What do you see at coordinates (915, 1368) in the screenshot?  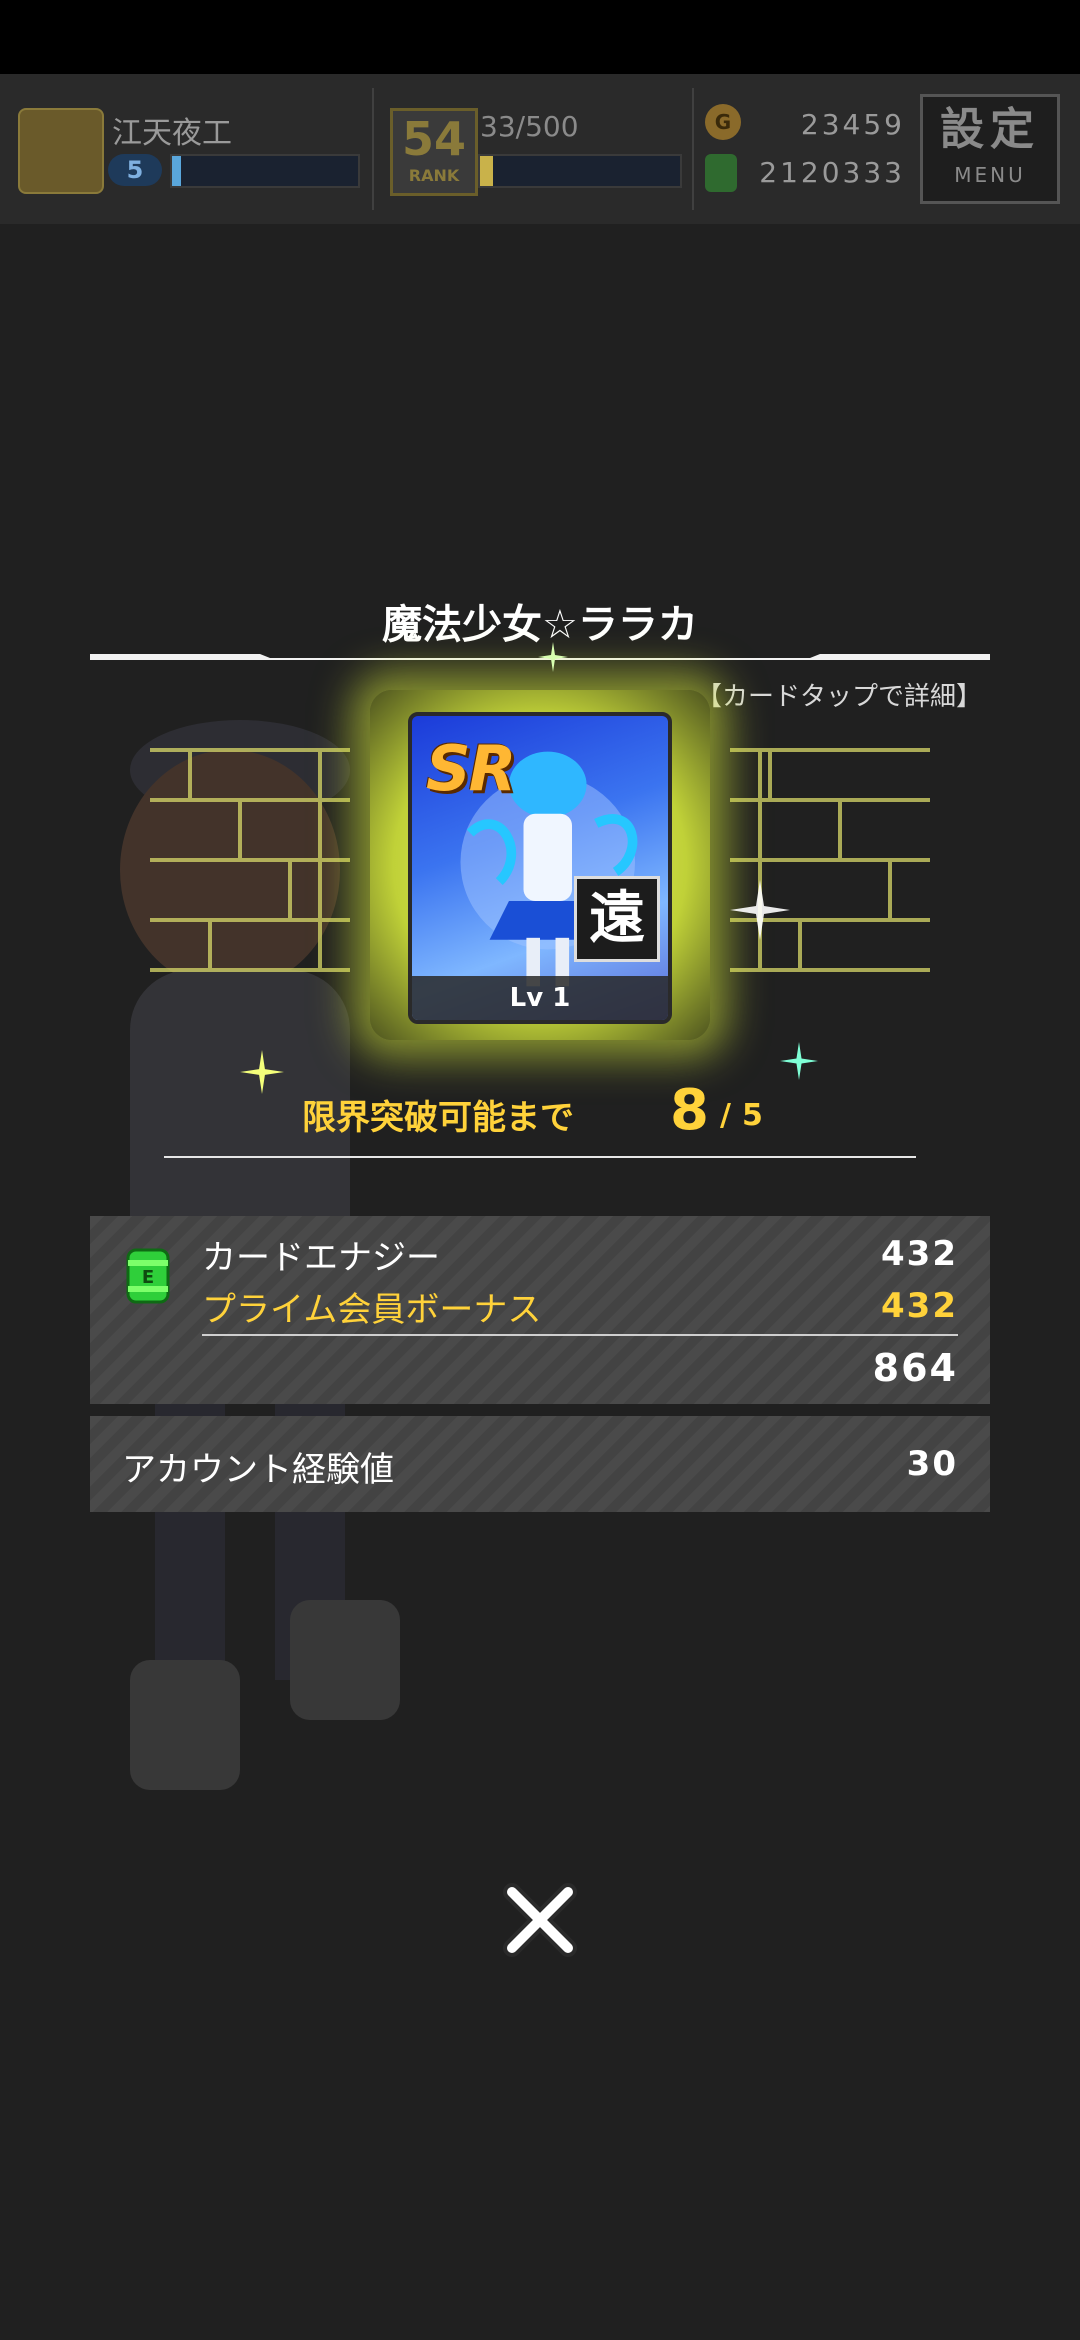 I see `energy-total-value: 864` at bounding box center [915, 1368].